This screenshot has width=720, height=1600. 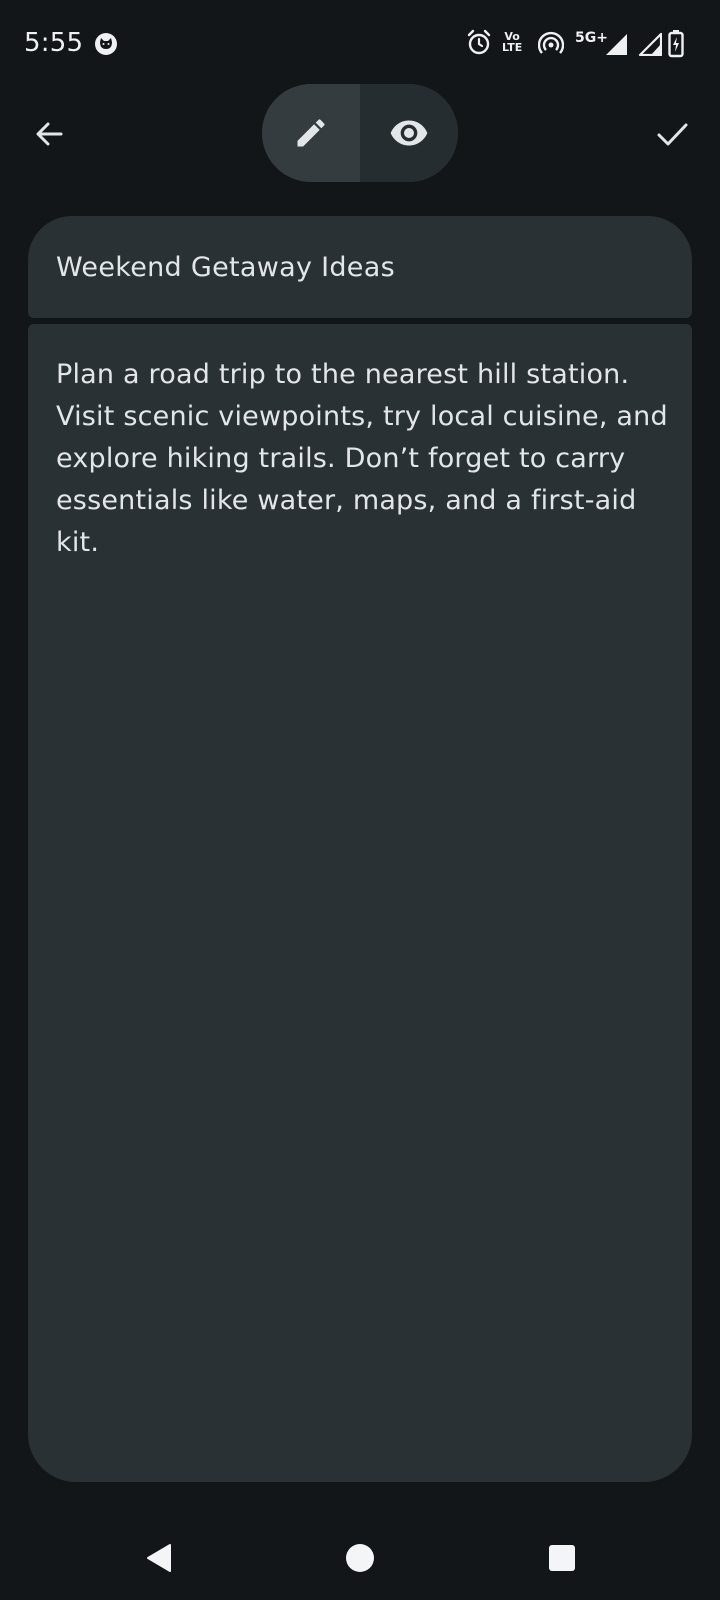 I want to click on pencil-icon, so click(x=311, y=133).